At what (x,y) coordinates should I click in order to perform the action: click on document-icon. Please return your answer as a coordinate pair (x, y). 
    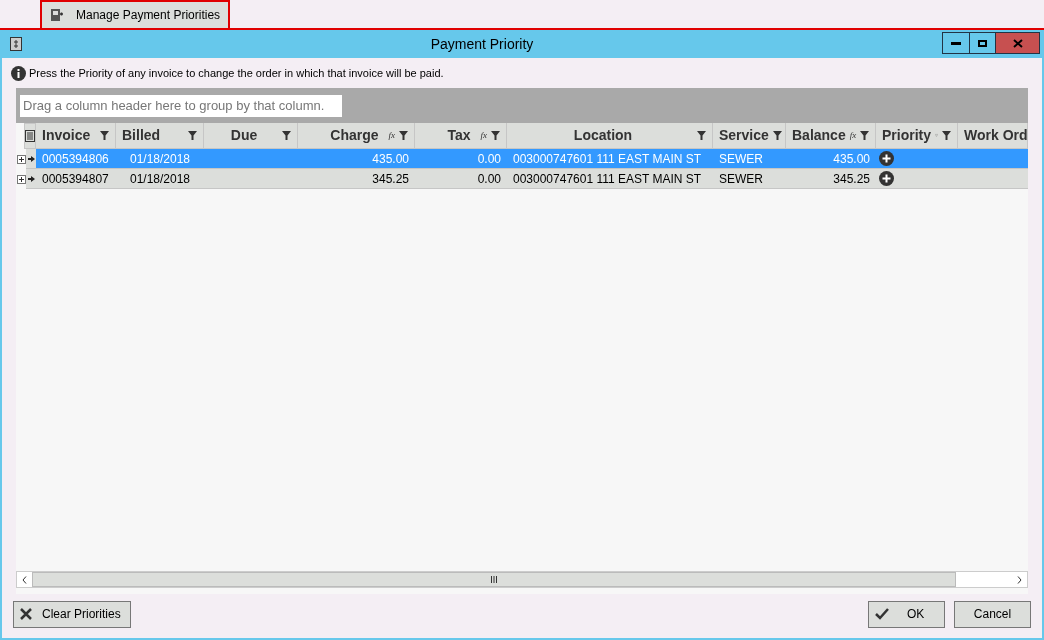
    Looking at the image, I should click on (57, 15).